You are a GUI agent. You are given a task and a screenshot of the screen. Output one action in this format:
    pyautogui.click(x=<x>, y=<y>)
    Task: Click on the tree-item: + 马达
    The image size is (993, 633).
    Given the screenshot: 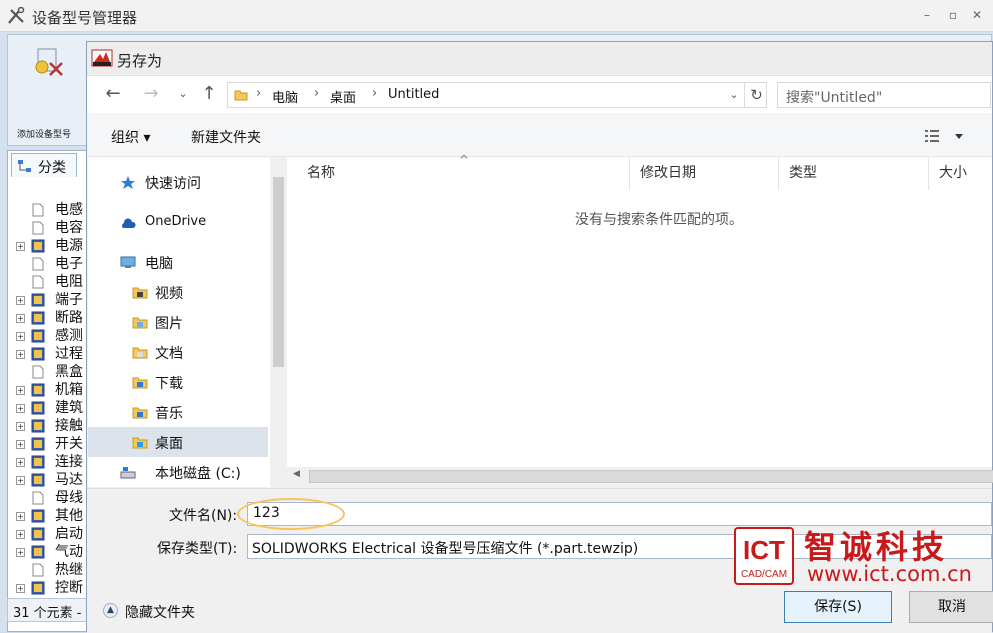 What is the action you would take?
    pyautogui.click(x=50, y=480)
    